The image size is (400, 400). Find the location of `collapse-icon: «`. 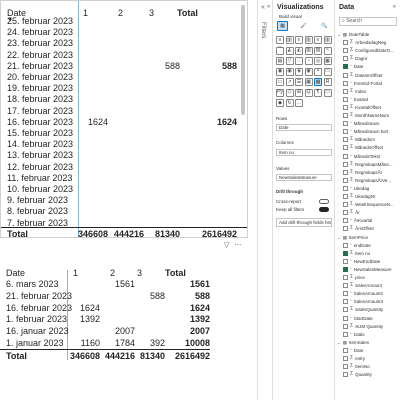

collapse-icon: « is located at coordinates (268, 7).